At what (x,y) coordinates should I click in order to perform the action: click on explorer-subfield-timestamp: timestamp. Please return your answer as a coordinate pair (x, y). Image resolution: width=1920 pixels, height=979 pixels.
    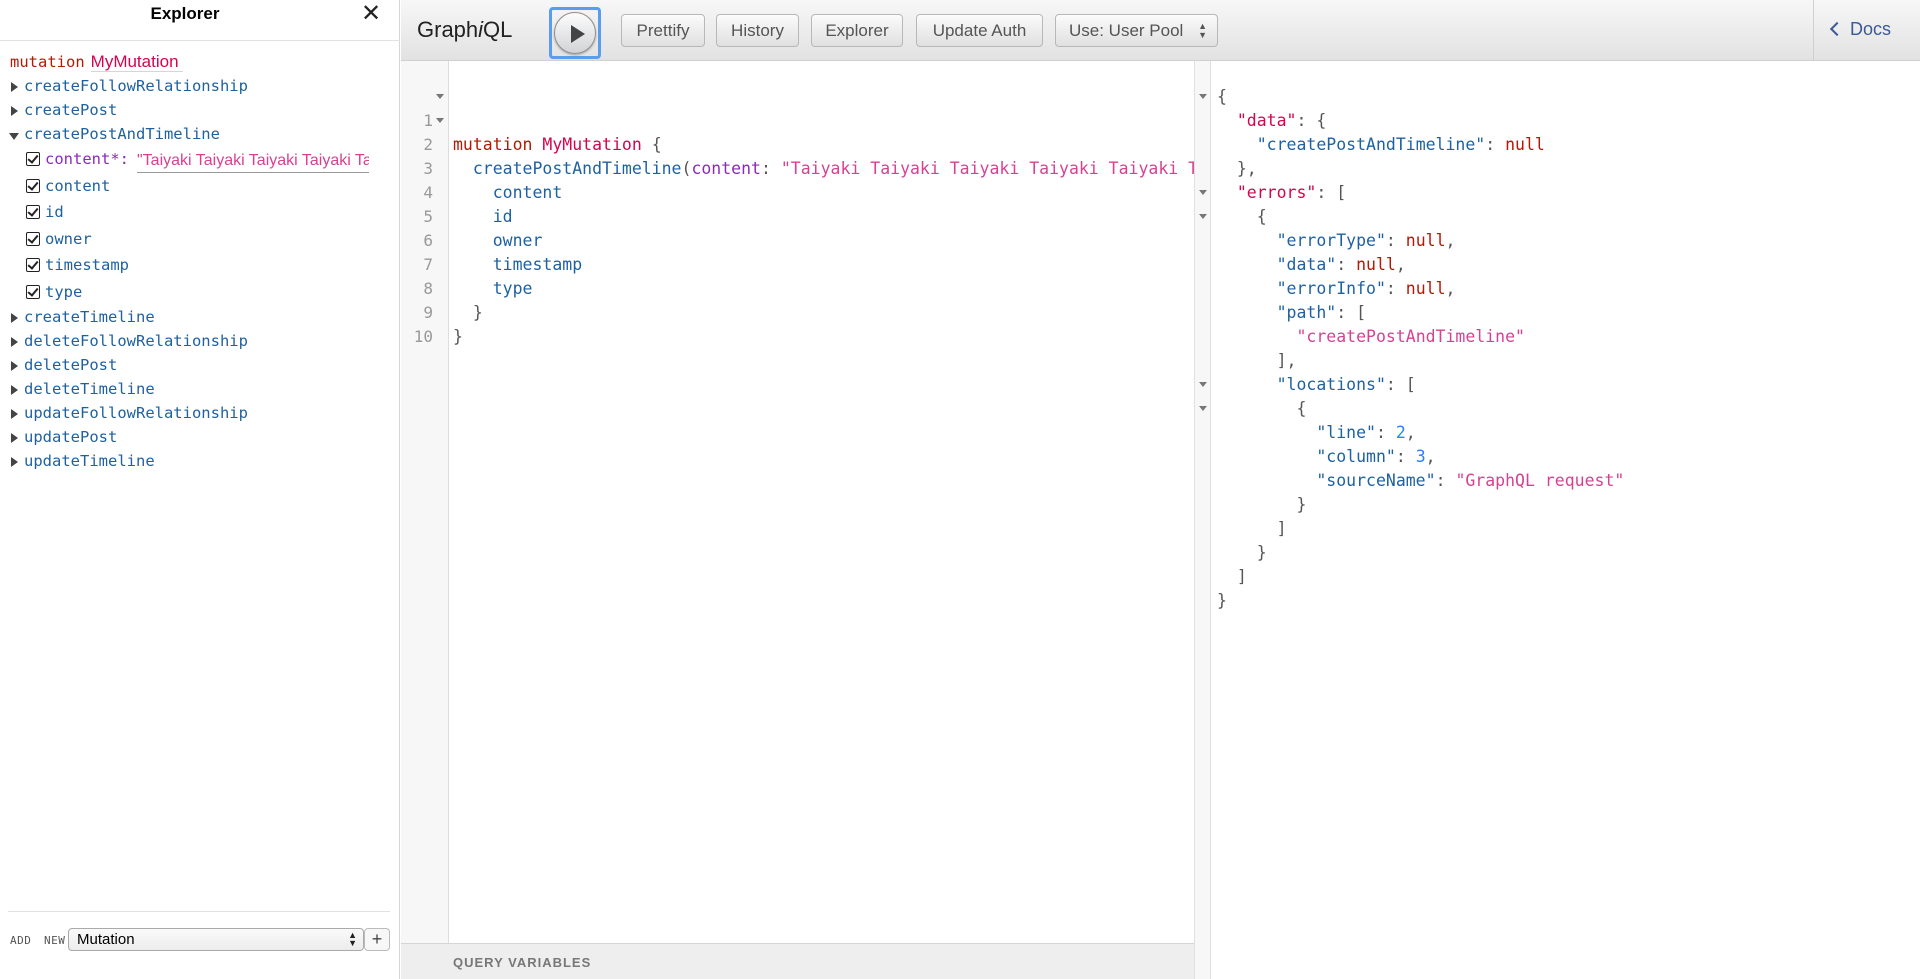
    Looking at the image, I should click on (200, 265).